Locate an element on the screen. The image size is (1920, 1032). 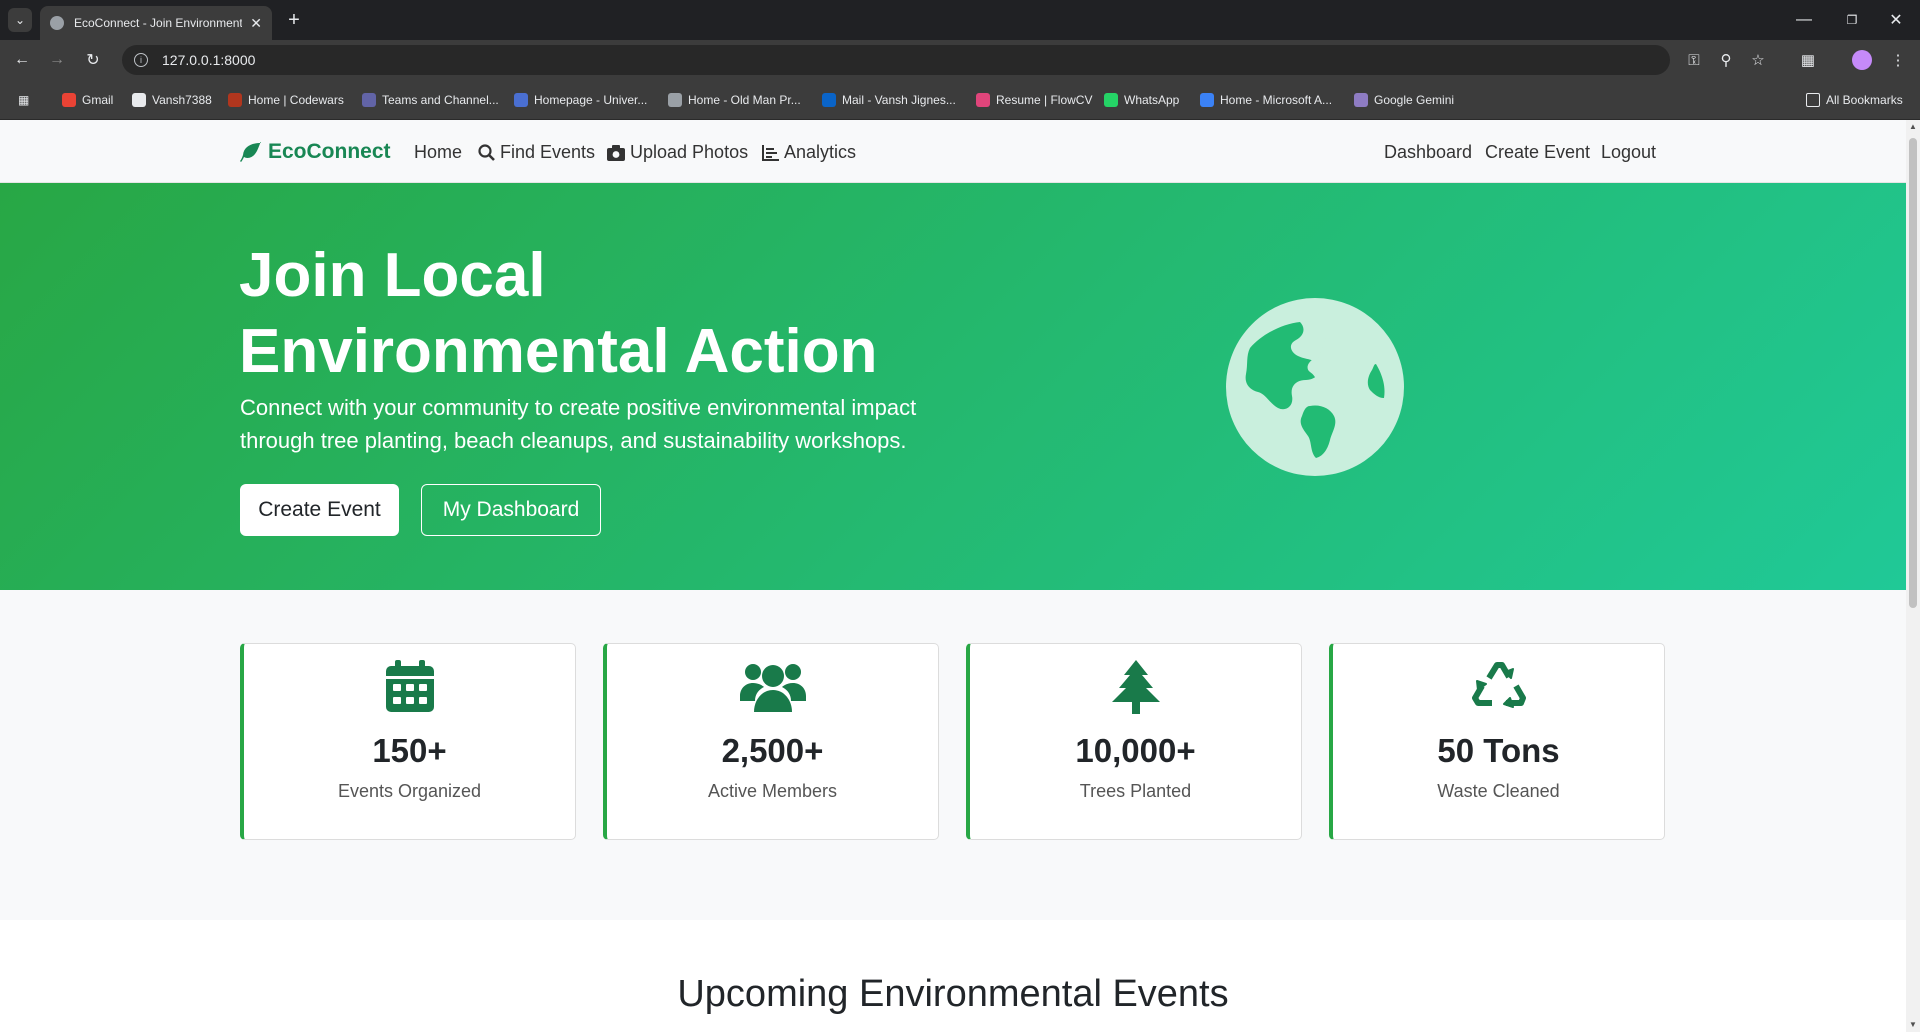
bookmark-item: Home | Codewars is located at coordinates (286, 100).